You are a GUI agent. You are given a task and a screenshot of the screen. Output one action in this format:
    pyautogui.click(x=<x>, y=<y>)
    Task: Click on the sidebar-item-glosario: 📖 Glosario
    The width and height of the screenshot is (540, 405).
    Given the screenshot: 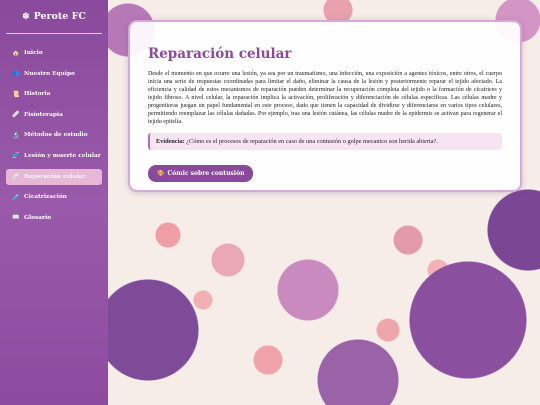 What is the action you would take?
    pyautogui.click(x=54, y=218)
    